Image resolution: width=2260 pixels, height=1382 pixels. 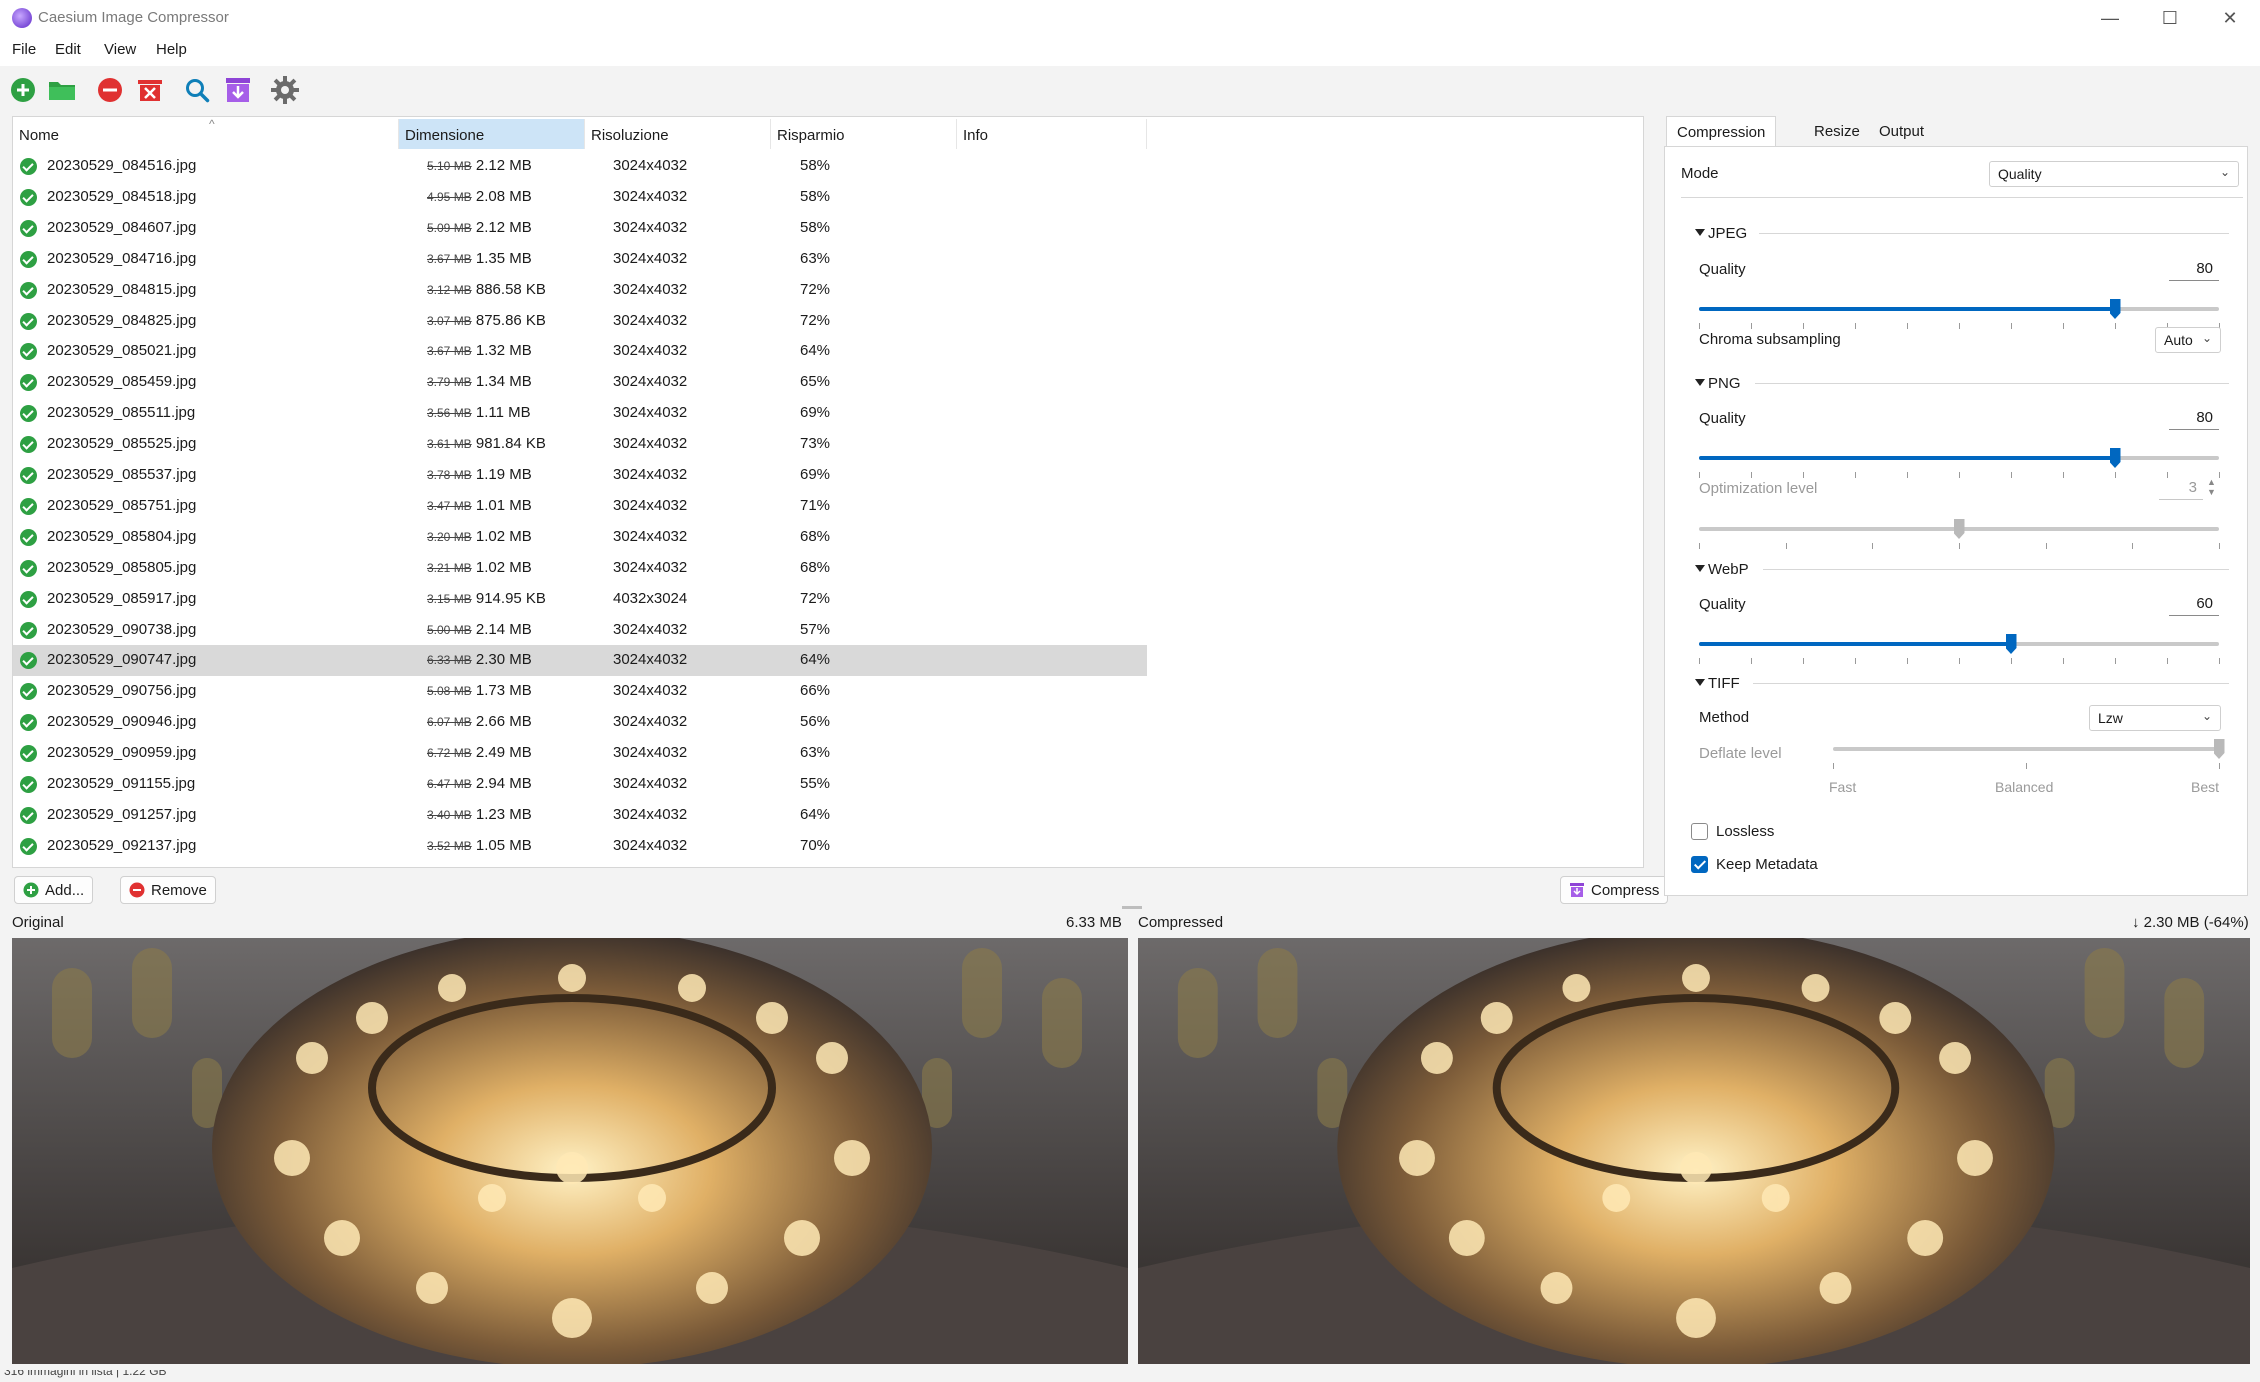 I want to click on mode-select: Quality ⌄, so click(x=2114, y=174).